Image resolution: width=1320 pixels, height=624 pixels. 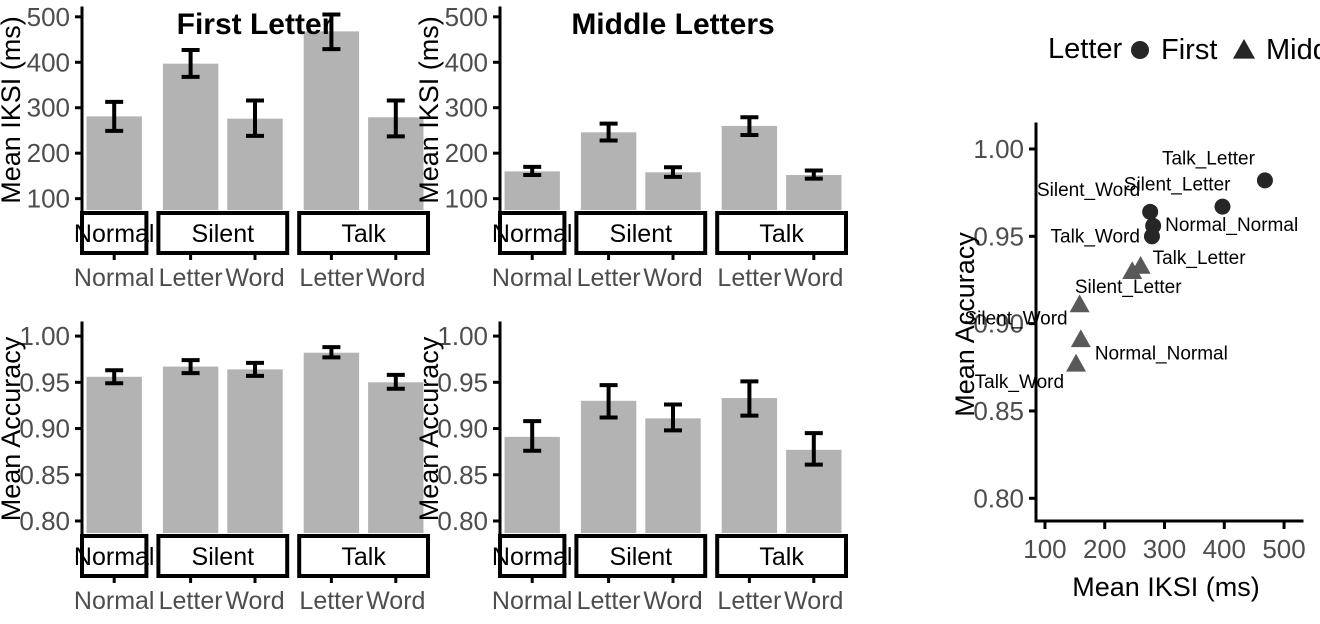 What do you see at coordinates (1140, 50) in the screenshot?
I see `legend-marker-circle-icon` at bounding box center [1140, 50].